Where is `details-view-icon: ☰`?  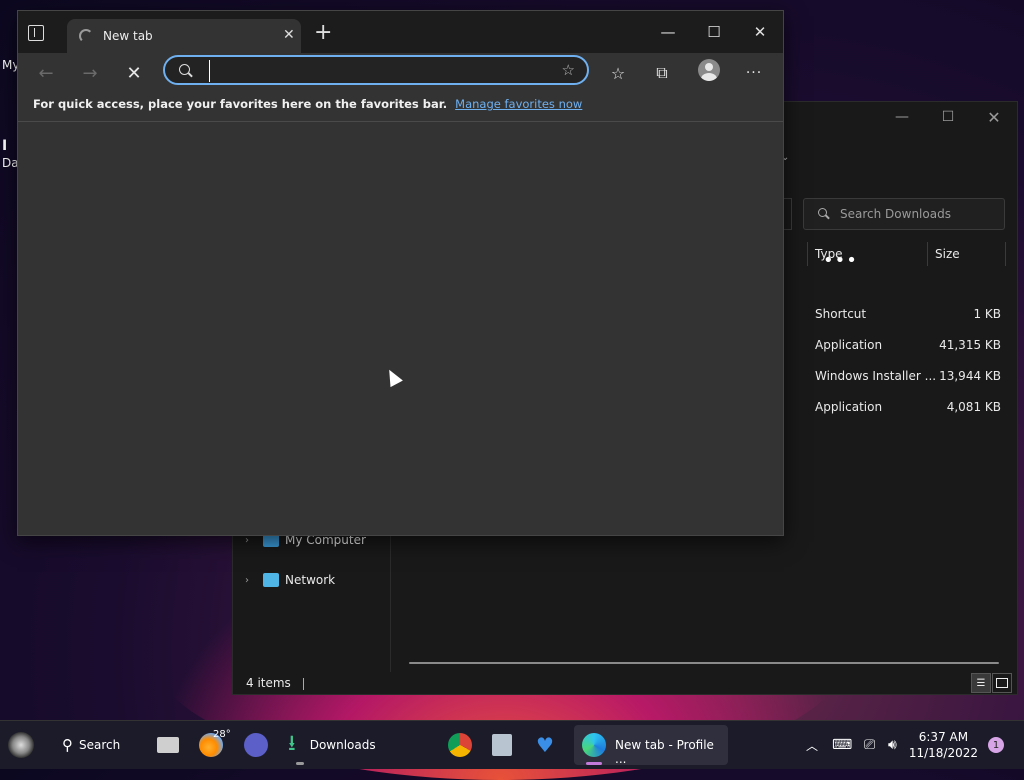 details-view-icon: ☰ is located at coordinates (981, 683).